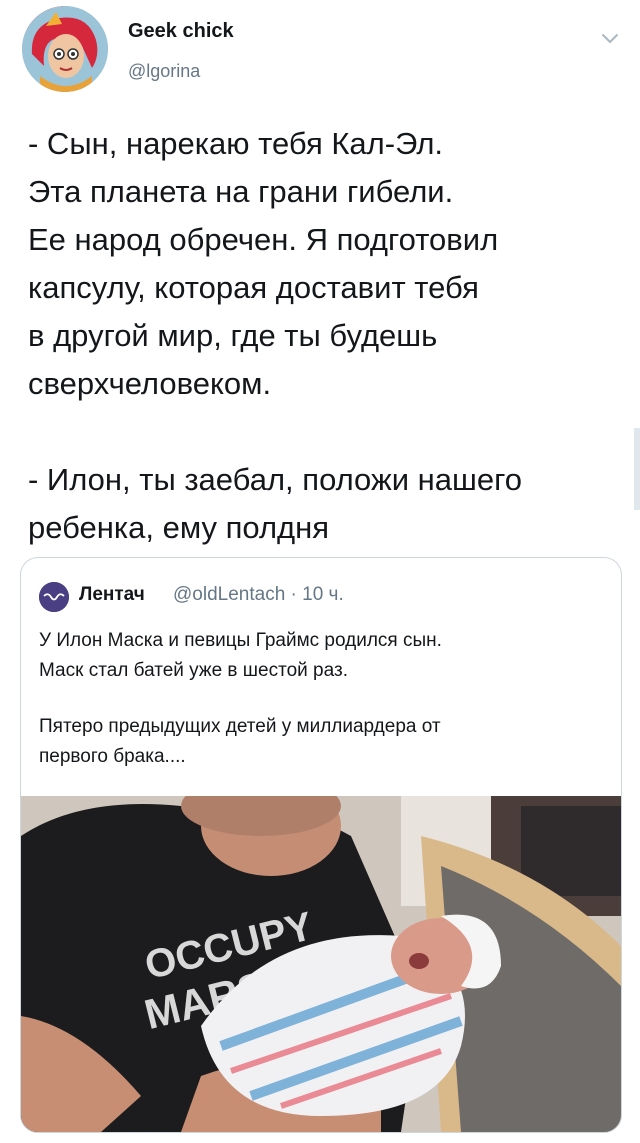  Describe the element at coordinates (263, 239) in the screenshot. I see `tweet-line: Ее народ обречен. Я подготовил` at that location.